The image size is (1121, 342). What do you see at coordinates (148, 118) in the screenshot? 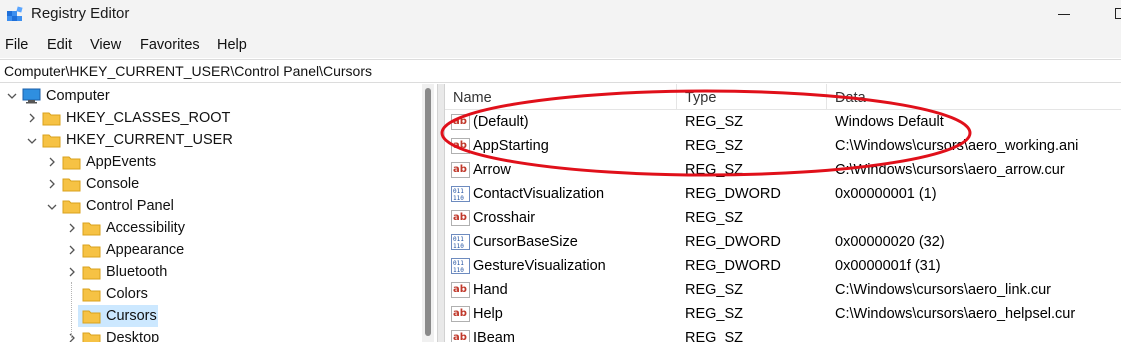
I see `tree-item-hkey-classes-root: HKEY_CLASSES_ROOT` at bounding box center [148, 118].